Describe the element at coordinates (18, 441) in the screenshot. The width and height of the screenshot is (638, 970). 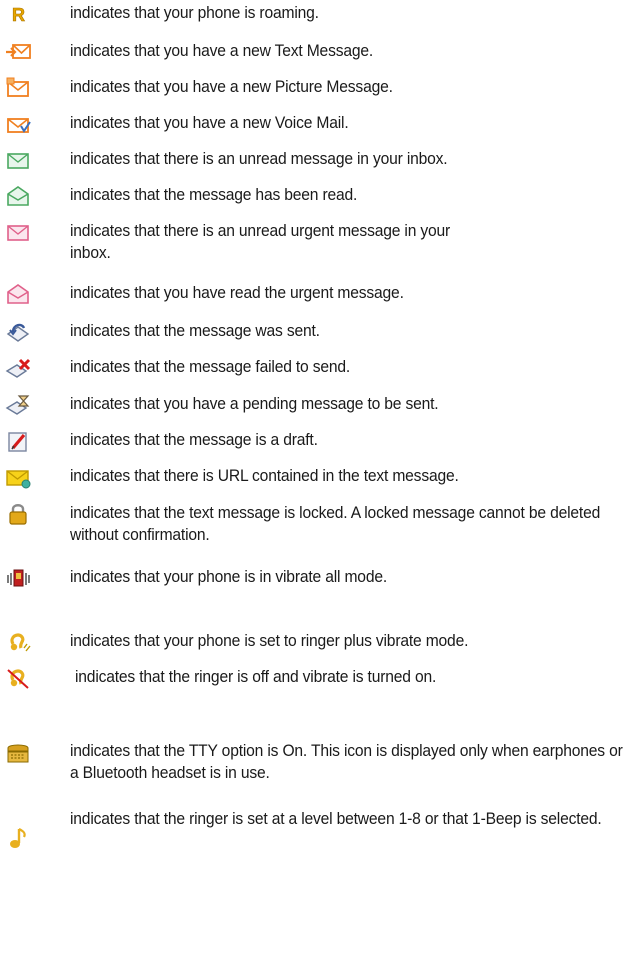
I see `message-draft-icon` at that location.